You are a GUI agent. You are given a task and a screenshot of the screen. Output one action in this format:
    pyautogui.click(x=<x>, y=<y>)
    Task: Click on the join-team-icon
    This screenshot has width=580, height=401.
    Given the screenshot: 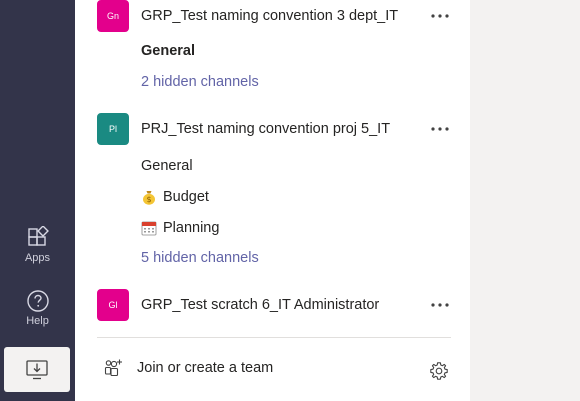 What is the action you would take?
    pyautogui.click(x=113, y=368)
    